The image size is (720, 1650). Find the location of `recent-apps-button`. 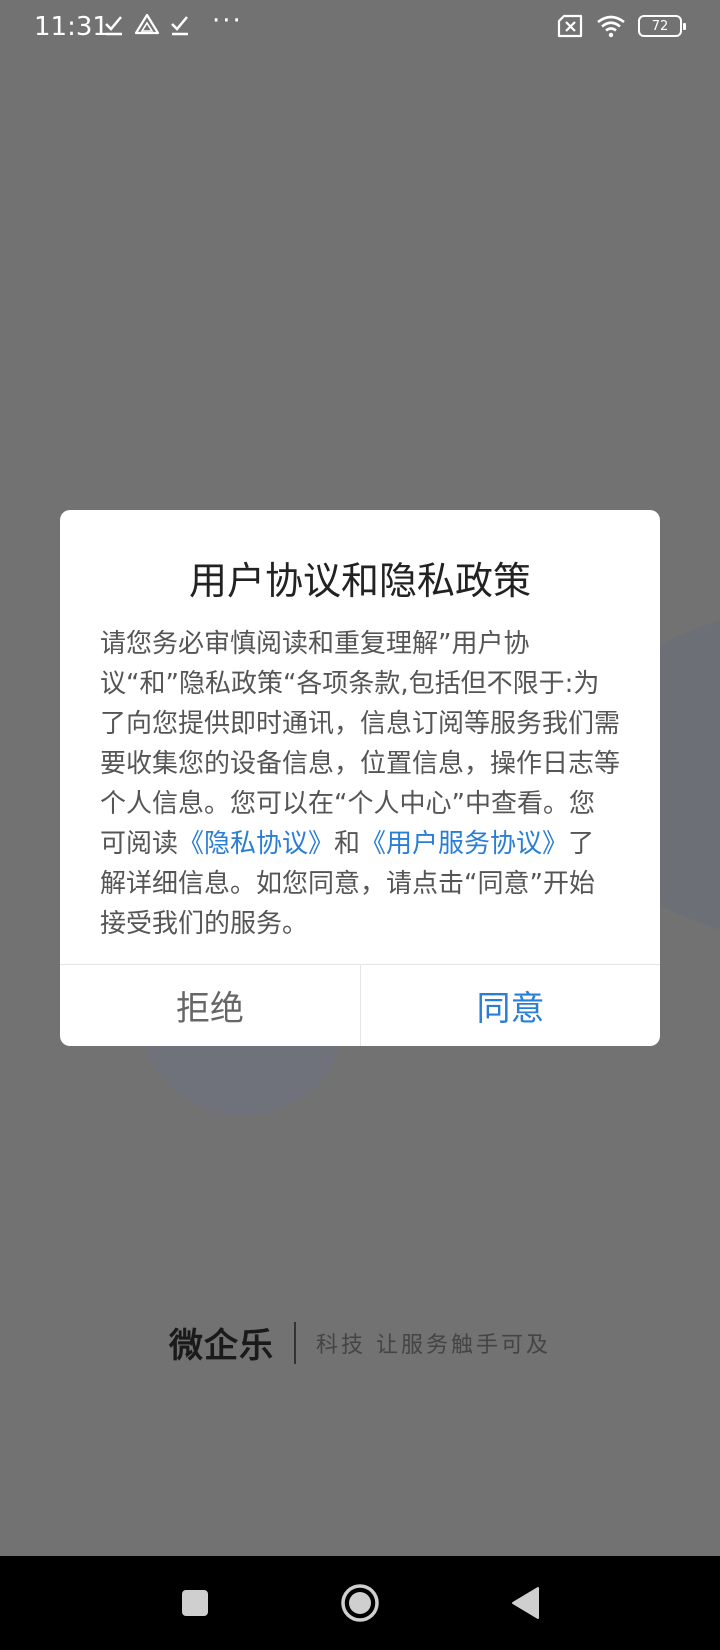

recent-apps-button is located at coordinates (195, 1603).